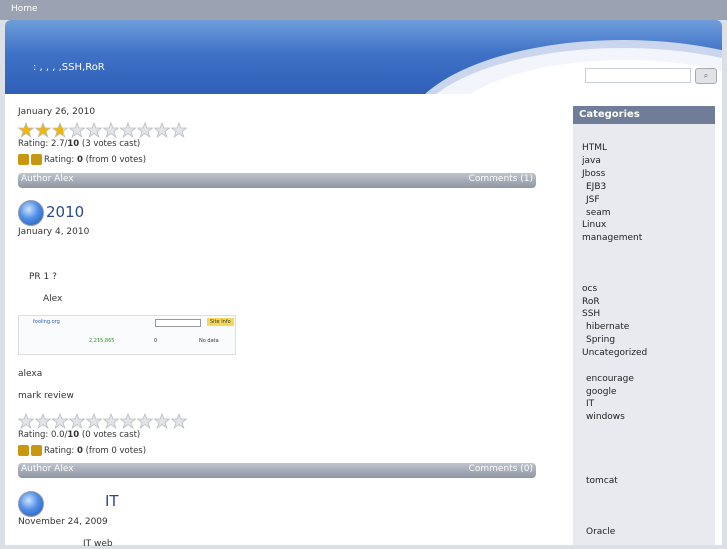 This screenshot has height=549, width=727. Describe the element at coordinates (30, 374) in the screenshot. I see `post-text-line: alexa` at that location.